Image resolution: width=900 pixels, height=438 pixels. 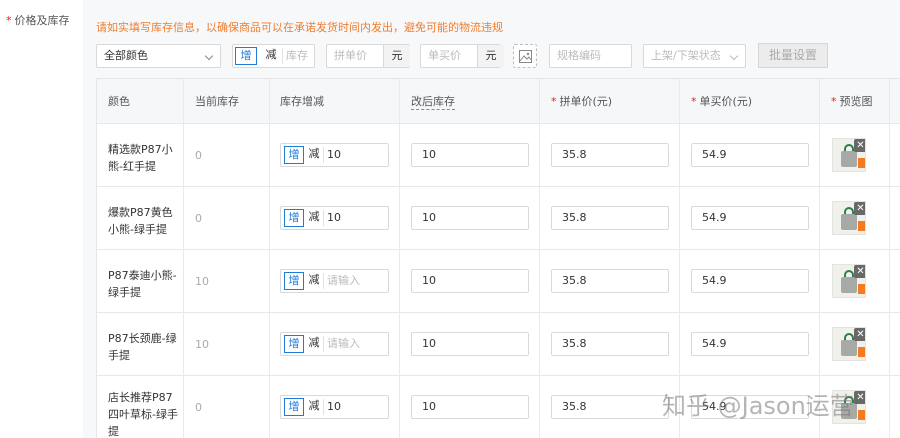 I want to click on status-placeholder: 上架/下架状态, so click(x=686, y=55).